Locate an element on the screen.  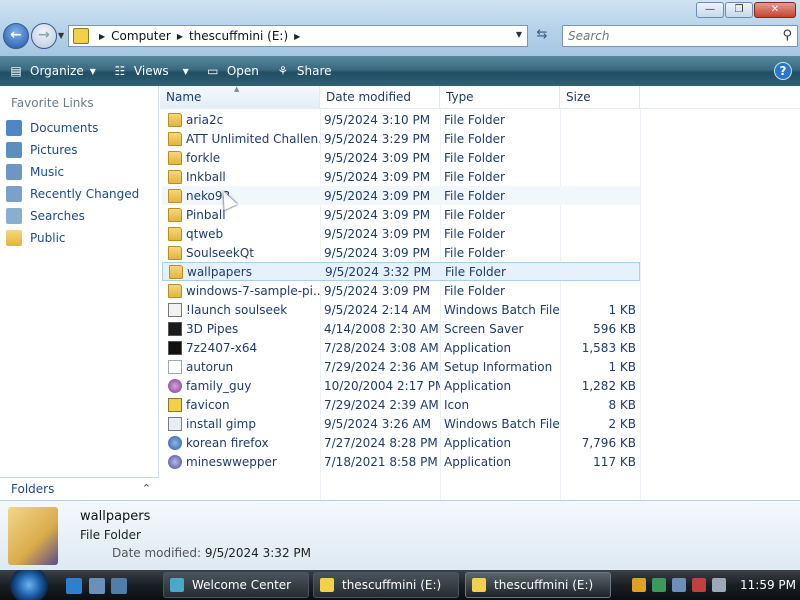
table-row: wallpapers 9/5/2024 3:32 PM File Folder is located at coordinates (401, 271).